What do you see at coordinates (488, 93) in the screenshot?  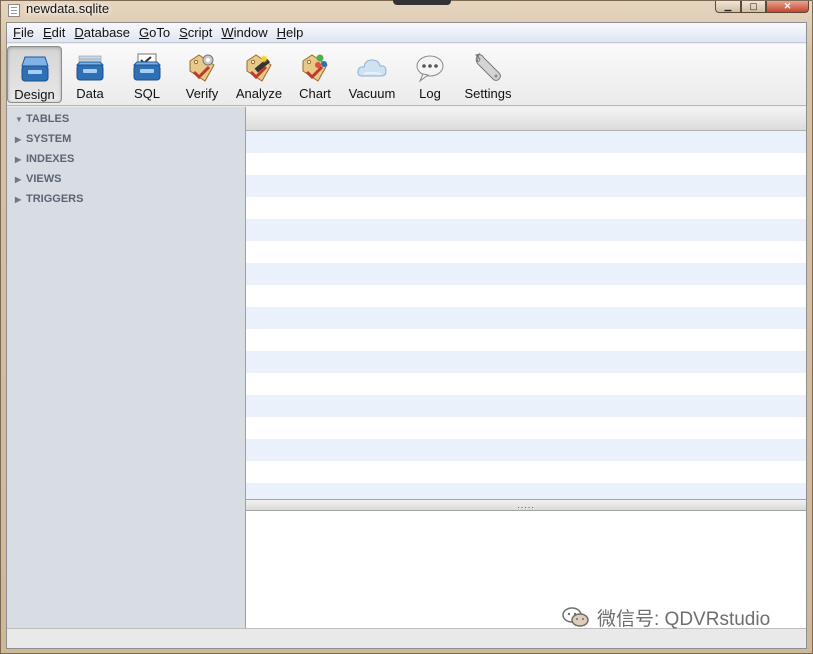 I see `settings-label: Settings` at bounding box center [488, 93].